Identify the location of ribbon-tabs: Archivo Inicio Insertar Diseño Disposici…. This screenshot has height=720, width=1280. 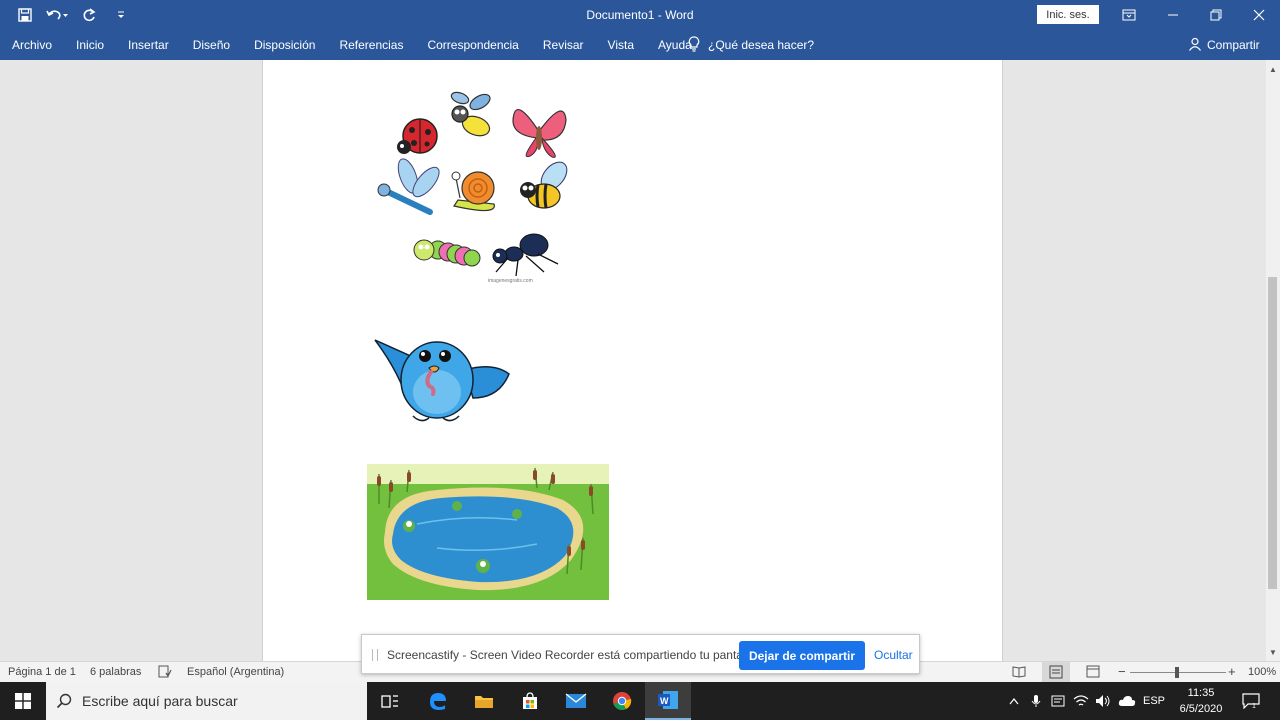
(352, 45).